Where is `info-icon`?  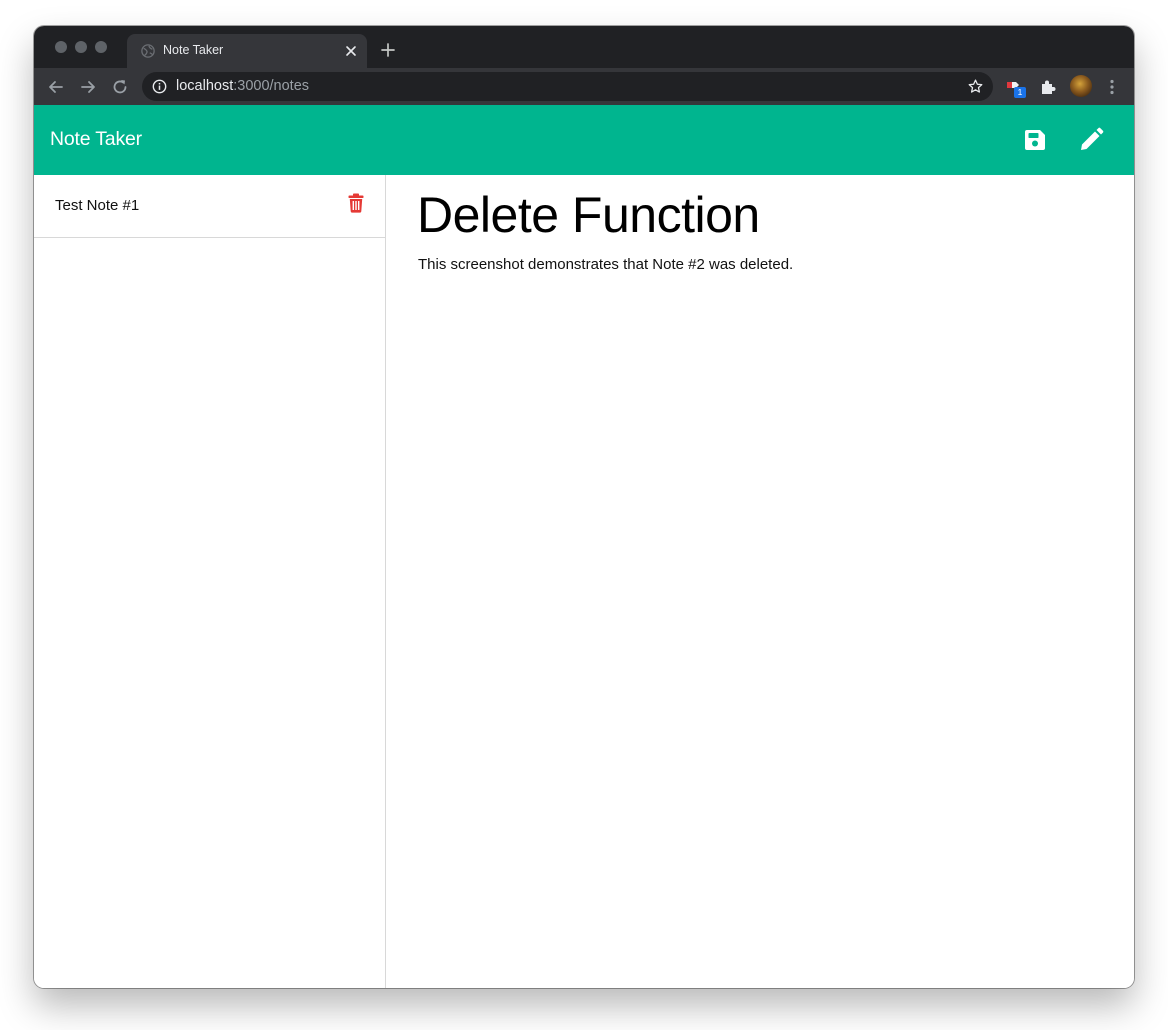 info-icon is located at coordinates (159, 86).